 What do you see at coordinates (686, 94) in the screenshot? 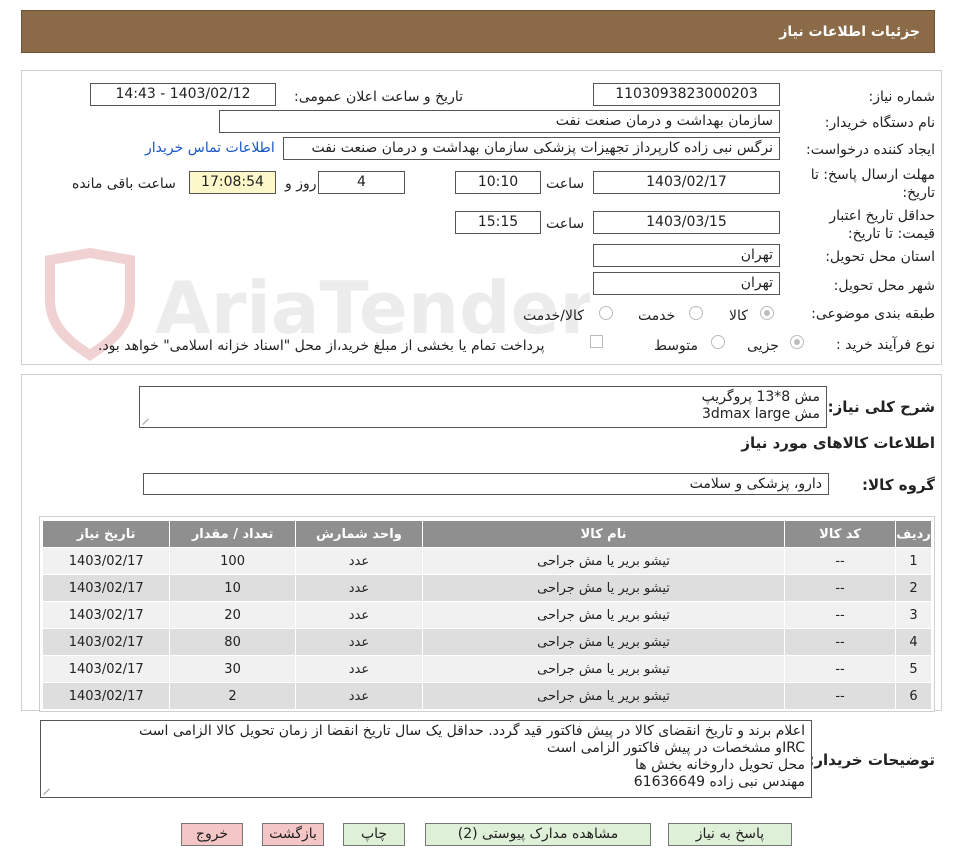
I see `need-number-field: 1103093823000203` at bounding box center [686, 94].